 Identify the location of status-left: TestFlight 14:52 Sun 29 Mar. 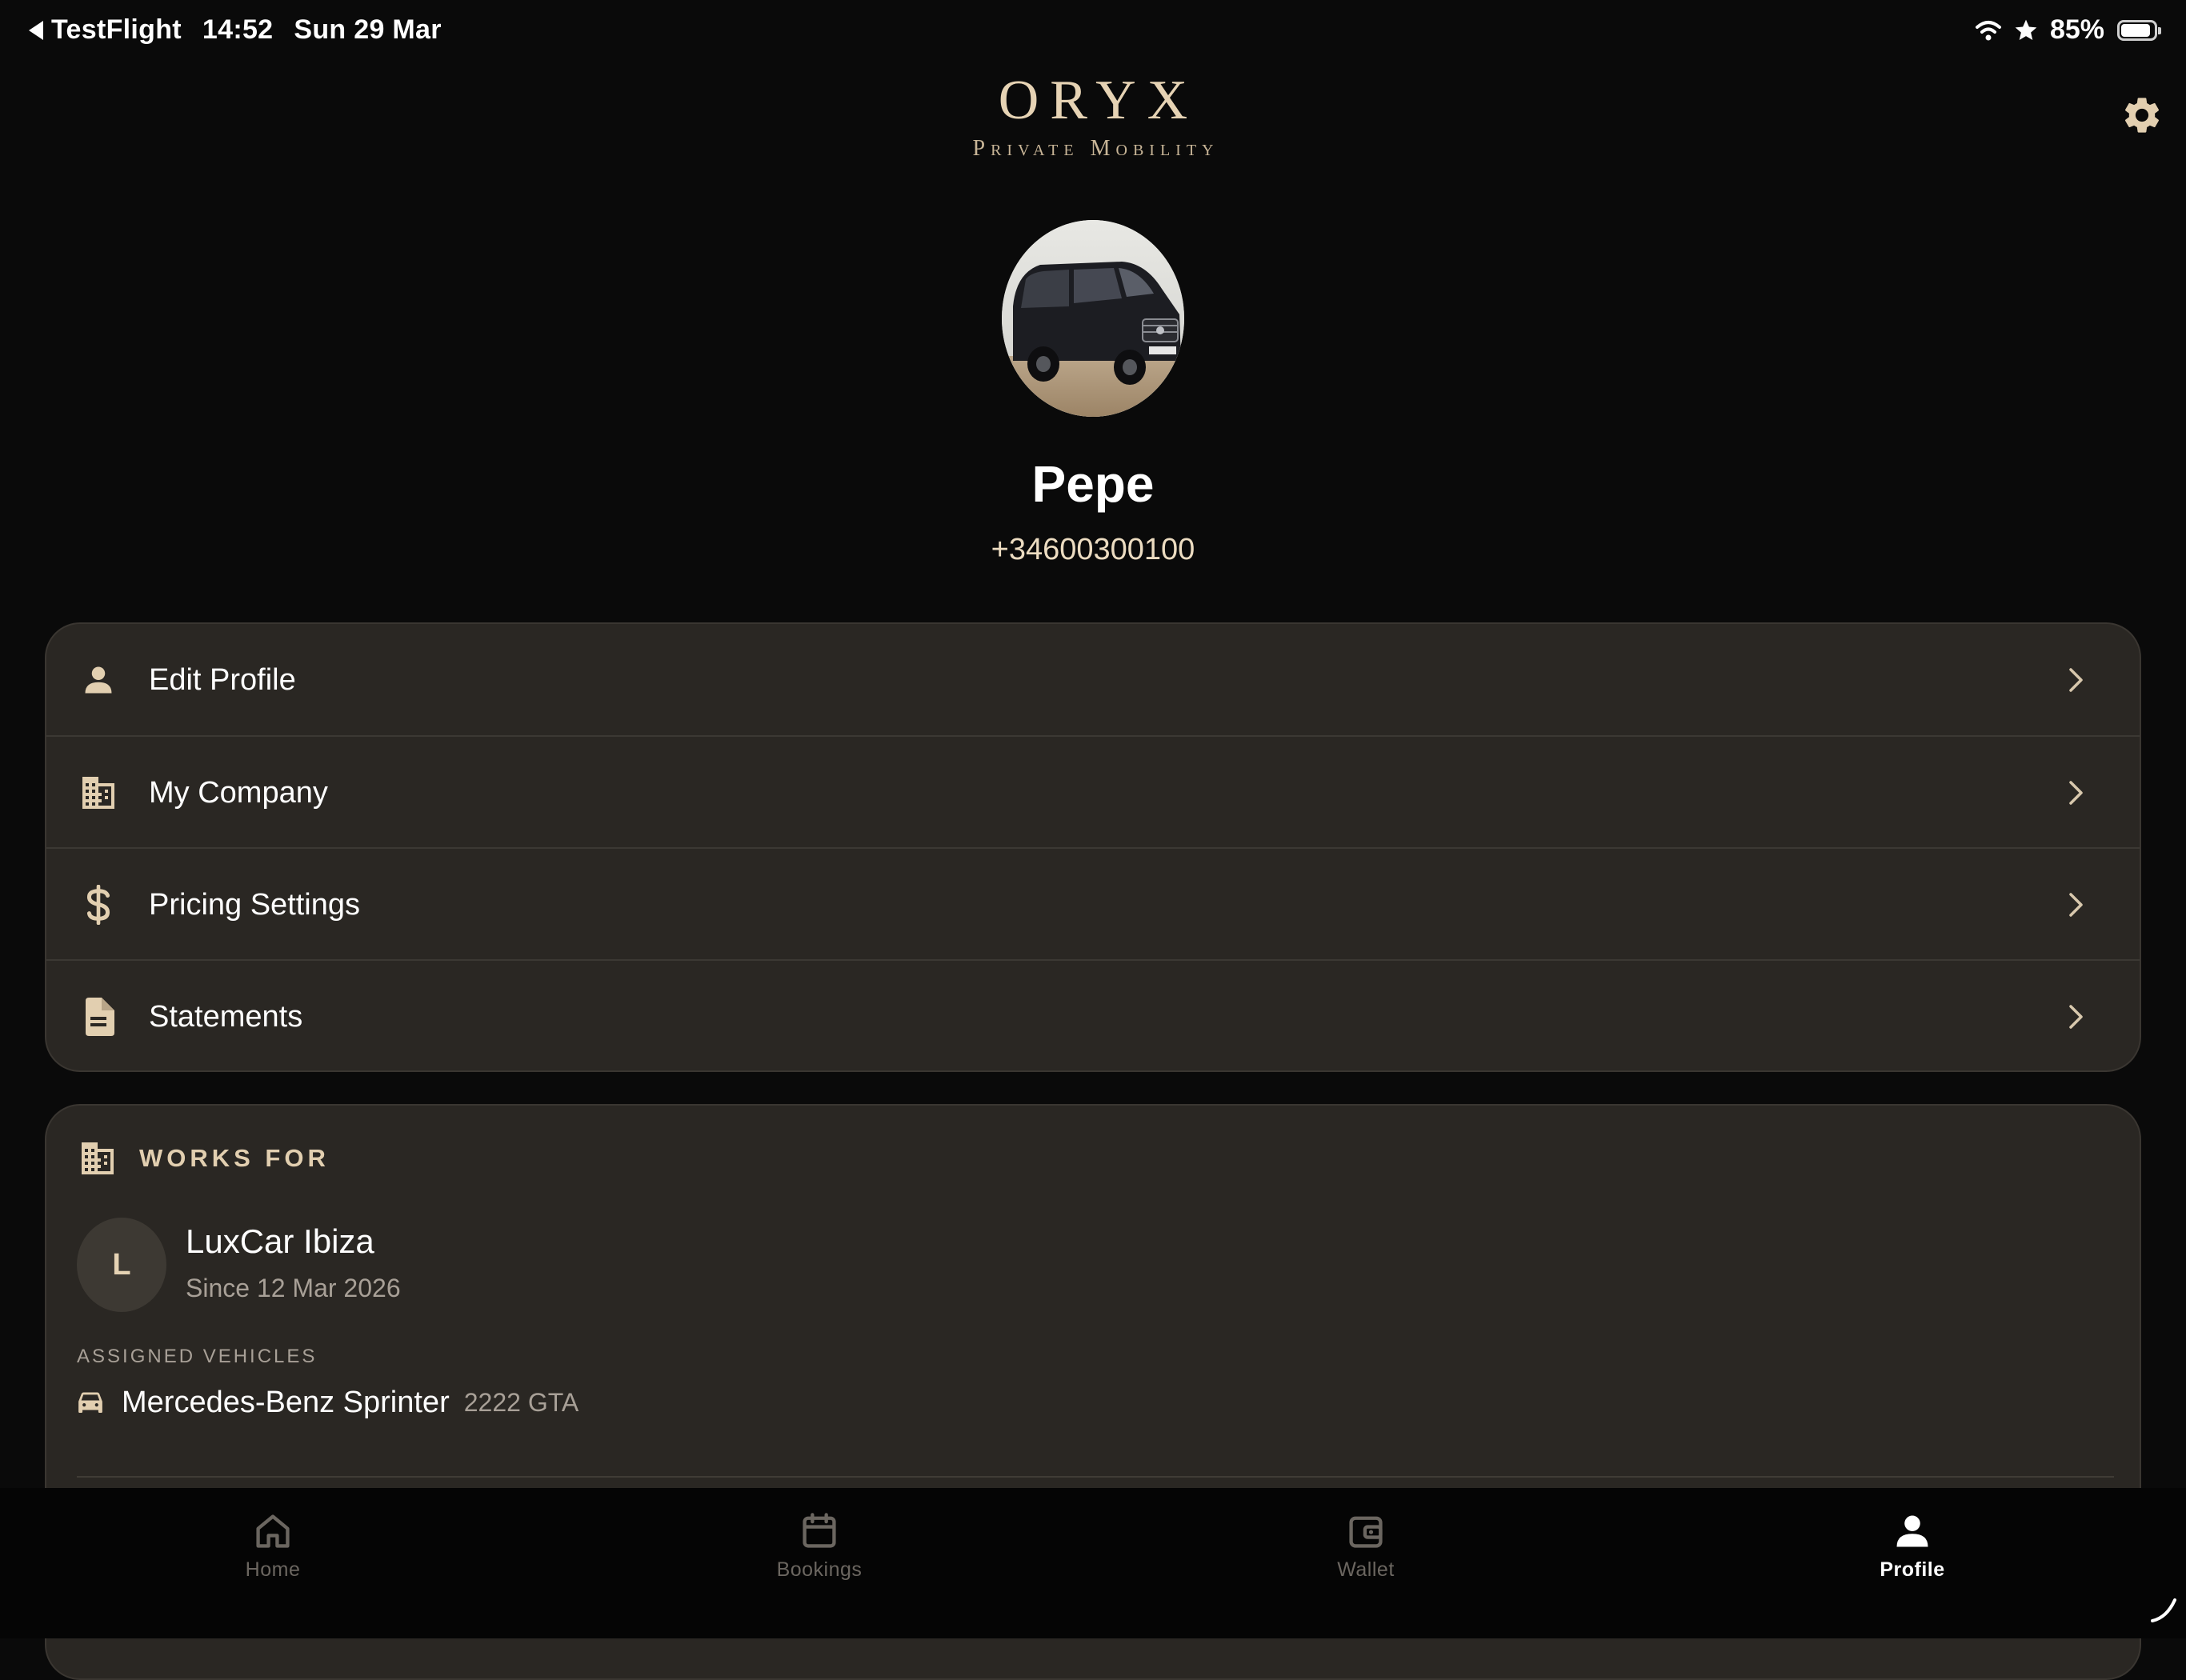
(236, 30).